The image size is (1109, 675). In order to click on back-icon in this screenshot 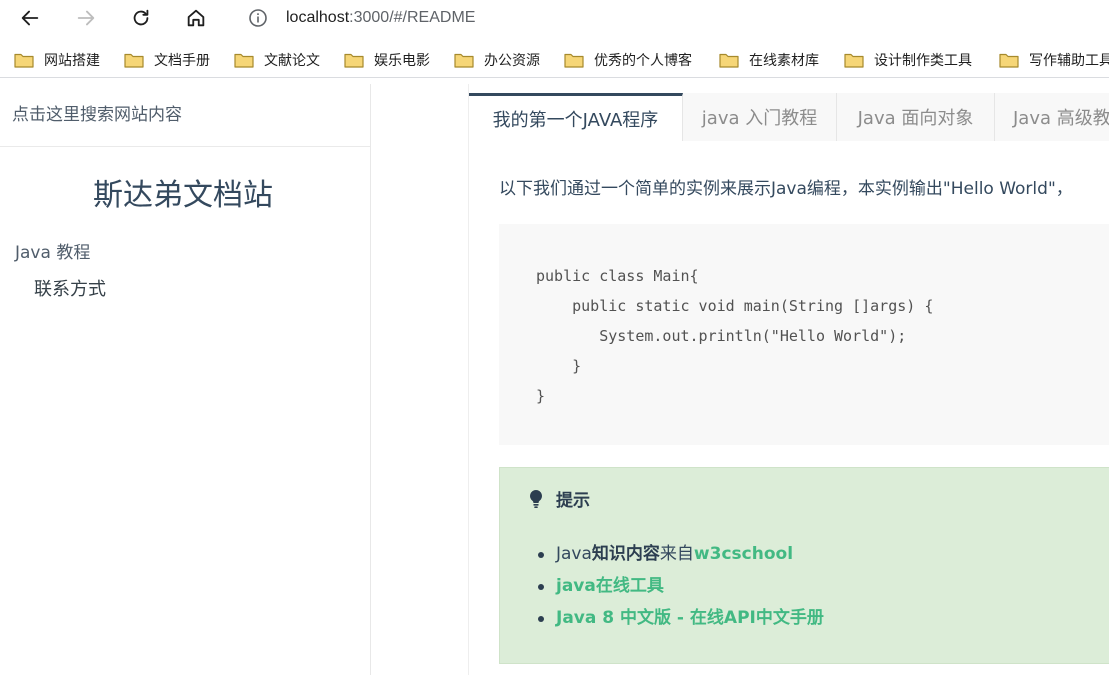, I will do `click(30, 18)`.